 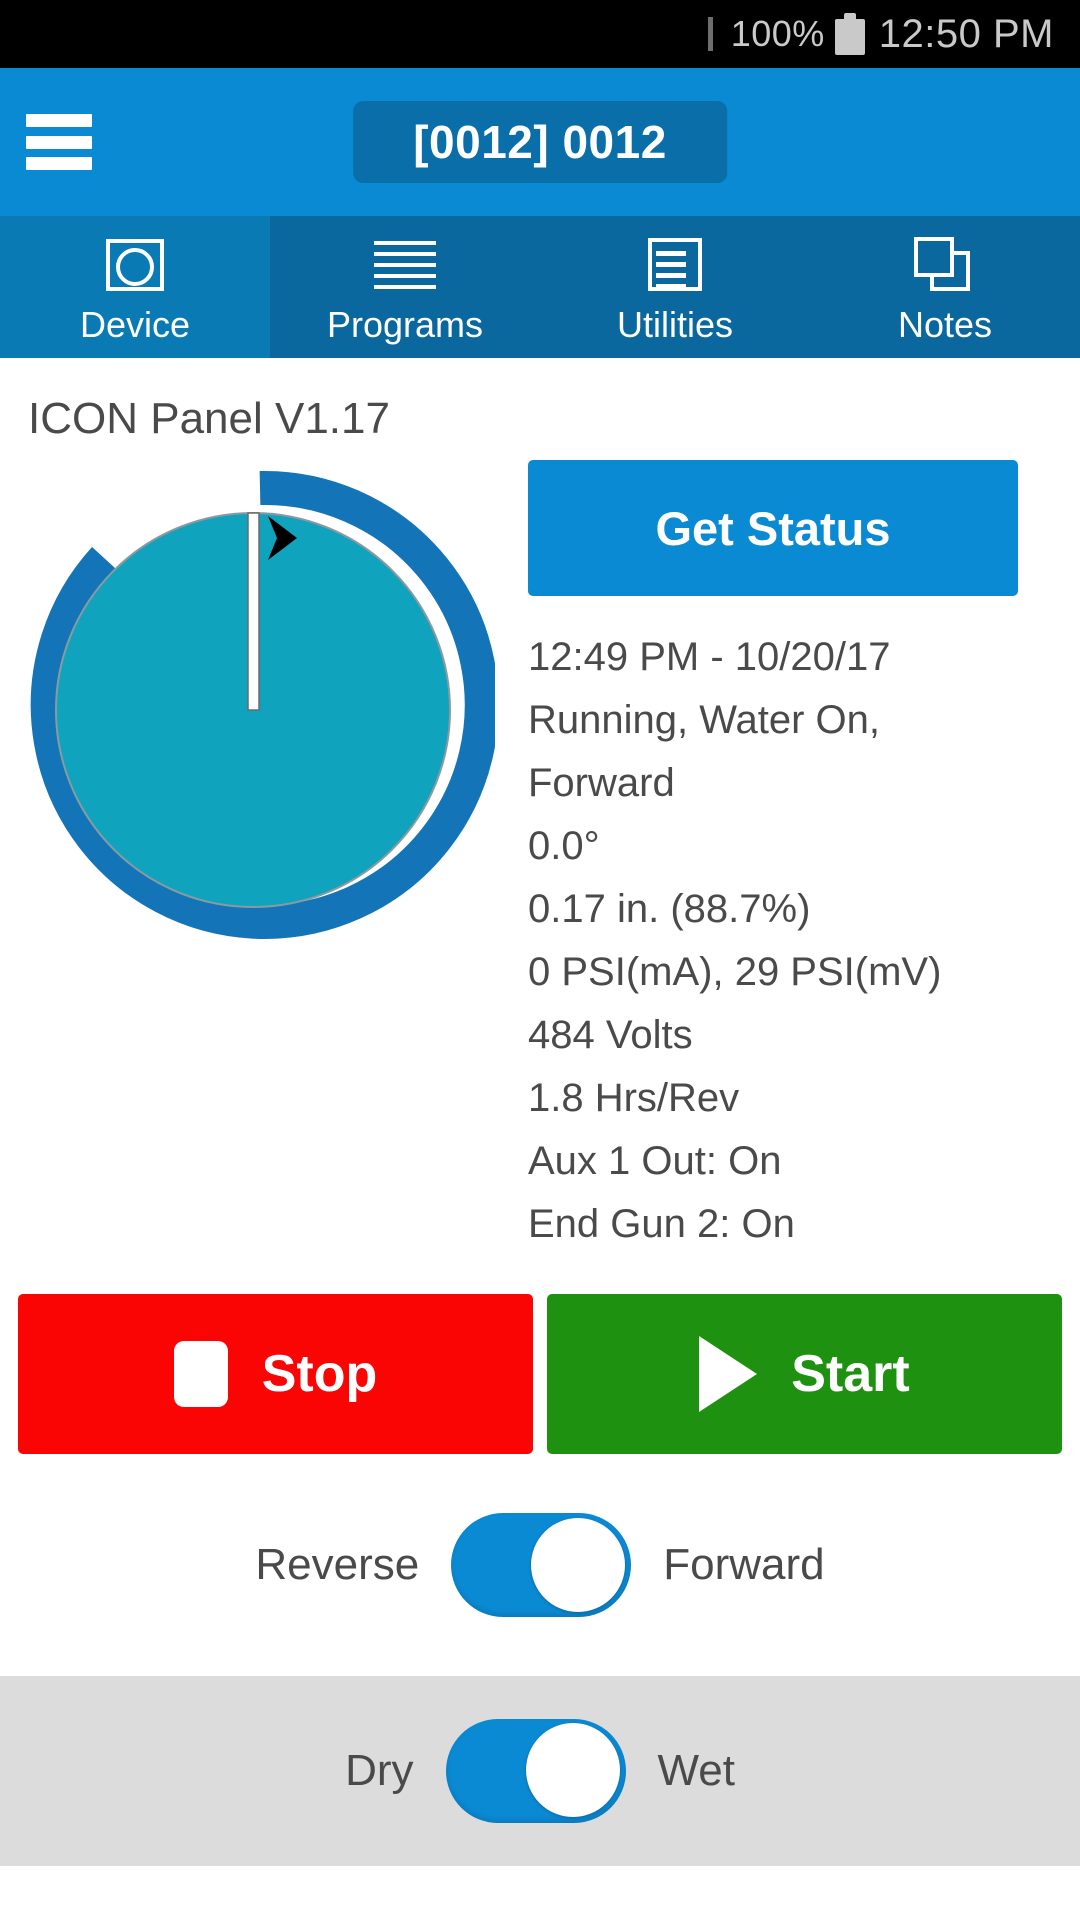 What do you see at coordinates (669, 909) in the screenshot?
I see `status-line: 0.17 in. (88.7%)` at bounding box center [669, 909].